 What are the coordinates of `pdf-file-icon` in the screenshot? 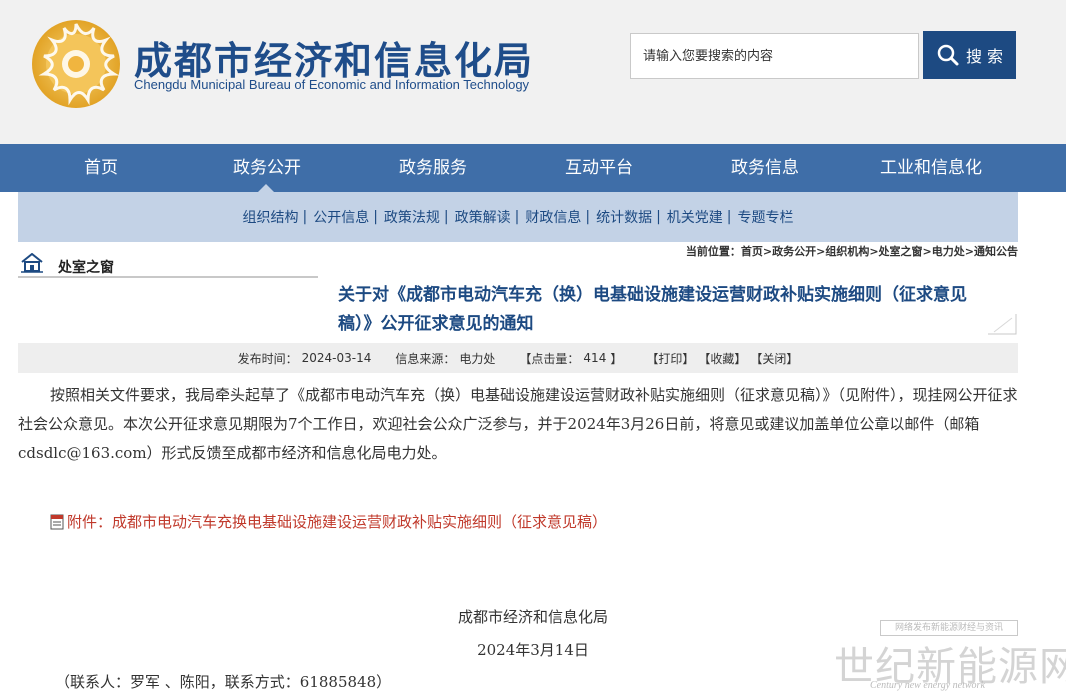 It's located at (57, 521).